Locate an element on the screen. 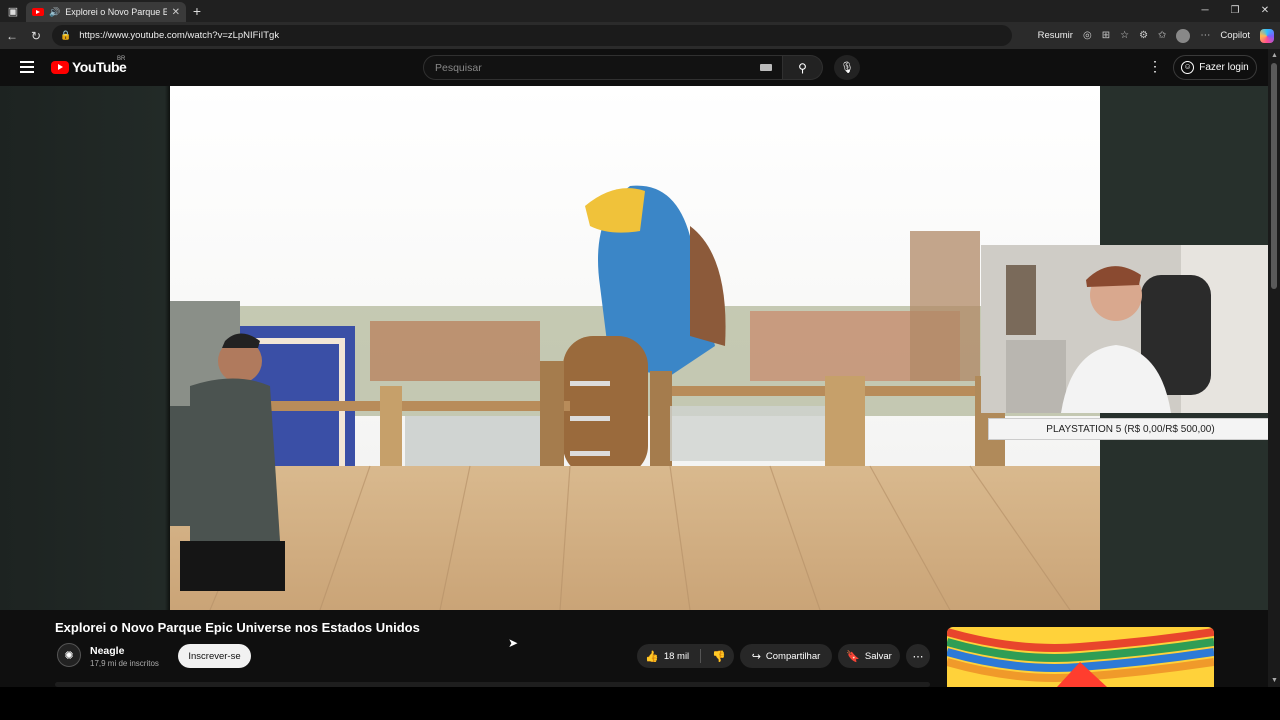  address-bar-tools: Resumir ◎ ⊞ ☆ ⚙ ✩ ⋯ Copilot is located at coordinates (1156, 35).